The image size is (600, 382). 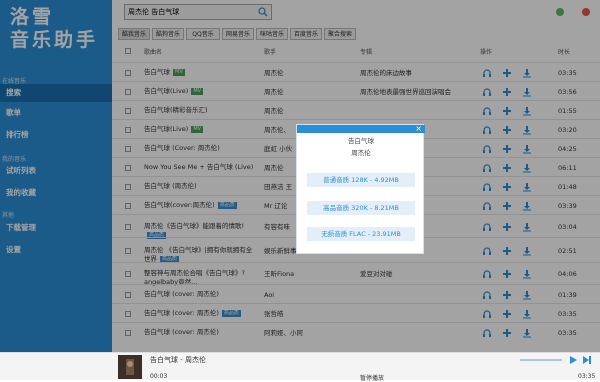 What do you see at coordinates (541, 360) in the screenshot?
I see `volume-slider` at bounding box center [541, 360].